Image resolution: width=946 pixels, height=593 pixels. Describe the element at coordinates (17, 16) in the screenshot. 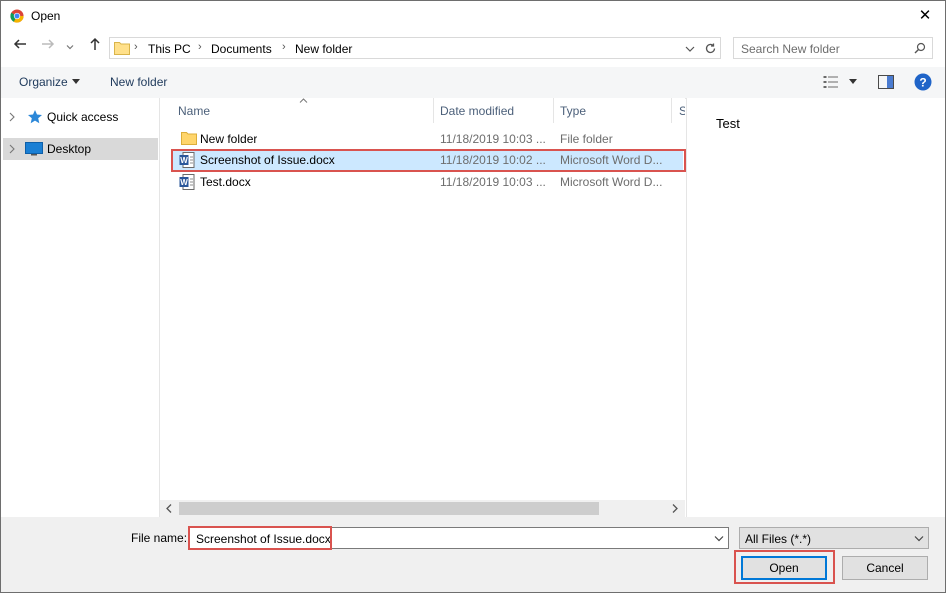

I see `chrome-icon` at that location.